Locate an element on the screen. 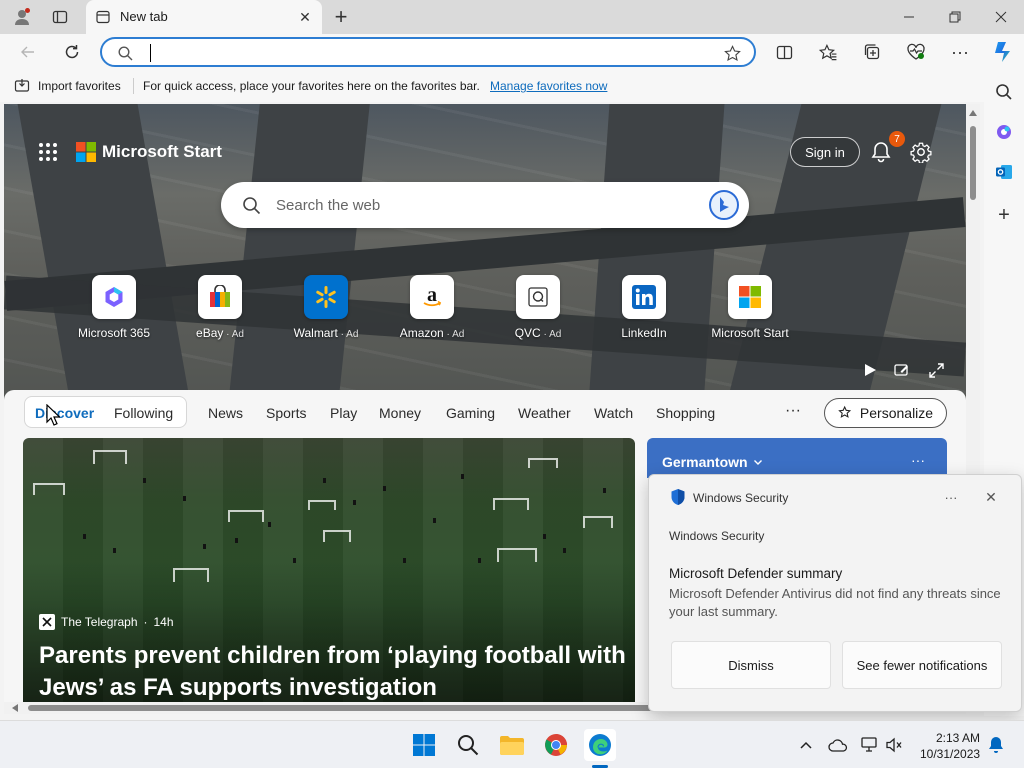 The width and height of the screenshot is (1024, 768). sign-in-button: Sign in is located at coordinates (825, 152).